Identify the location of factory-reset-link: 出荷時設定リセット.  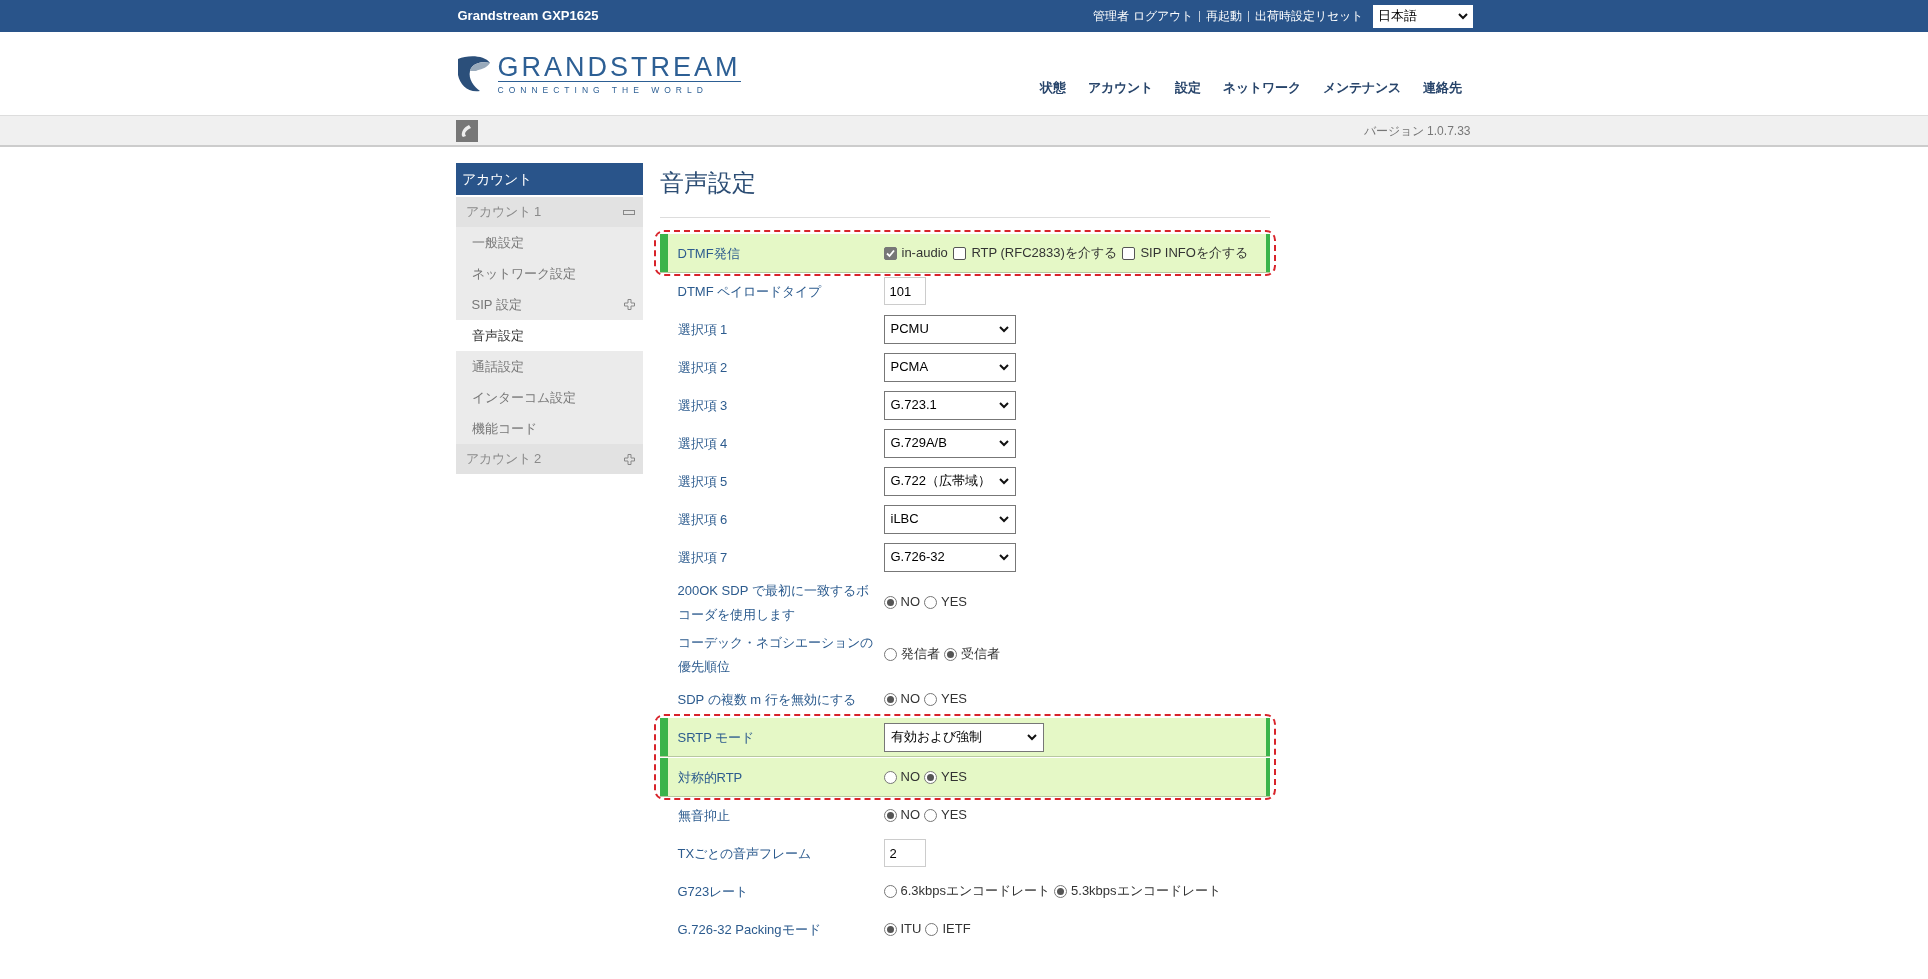
(1308, 16).